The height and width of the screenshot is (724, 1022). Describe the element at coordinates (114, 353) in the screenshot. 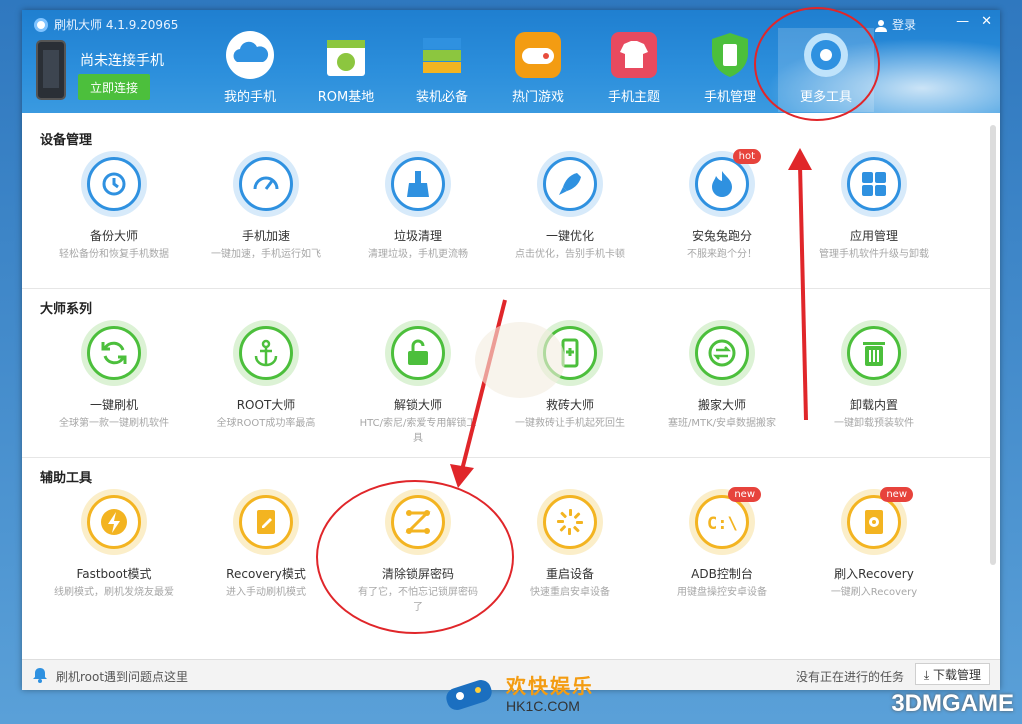

I see `refresh-icon` at that location.